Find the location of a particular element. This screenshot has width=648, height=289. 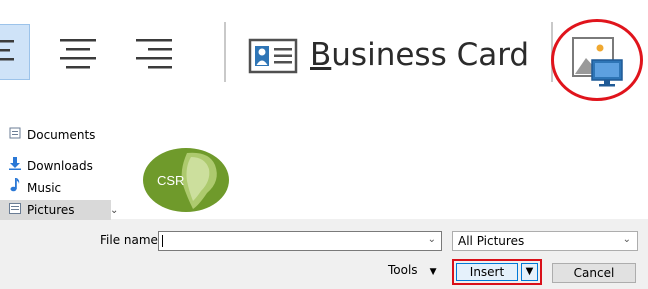

file-name-input: ⌄ is located at coordinates (300, 241).